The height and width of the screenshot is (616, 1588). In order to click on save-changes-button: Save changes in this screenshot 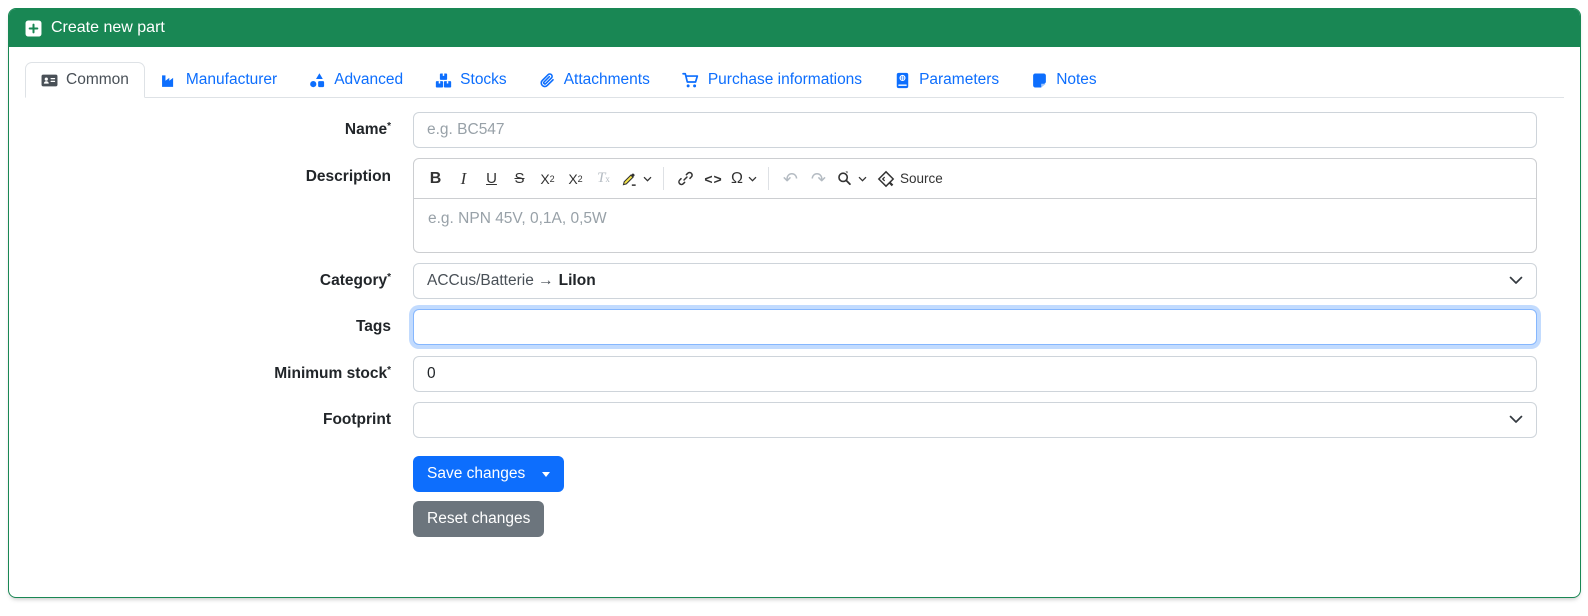, I will do `click(489, 474)`.